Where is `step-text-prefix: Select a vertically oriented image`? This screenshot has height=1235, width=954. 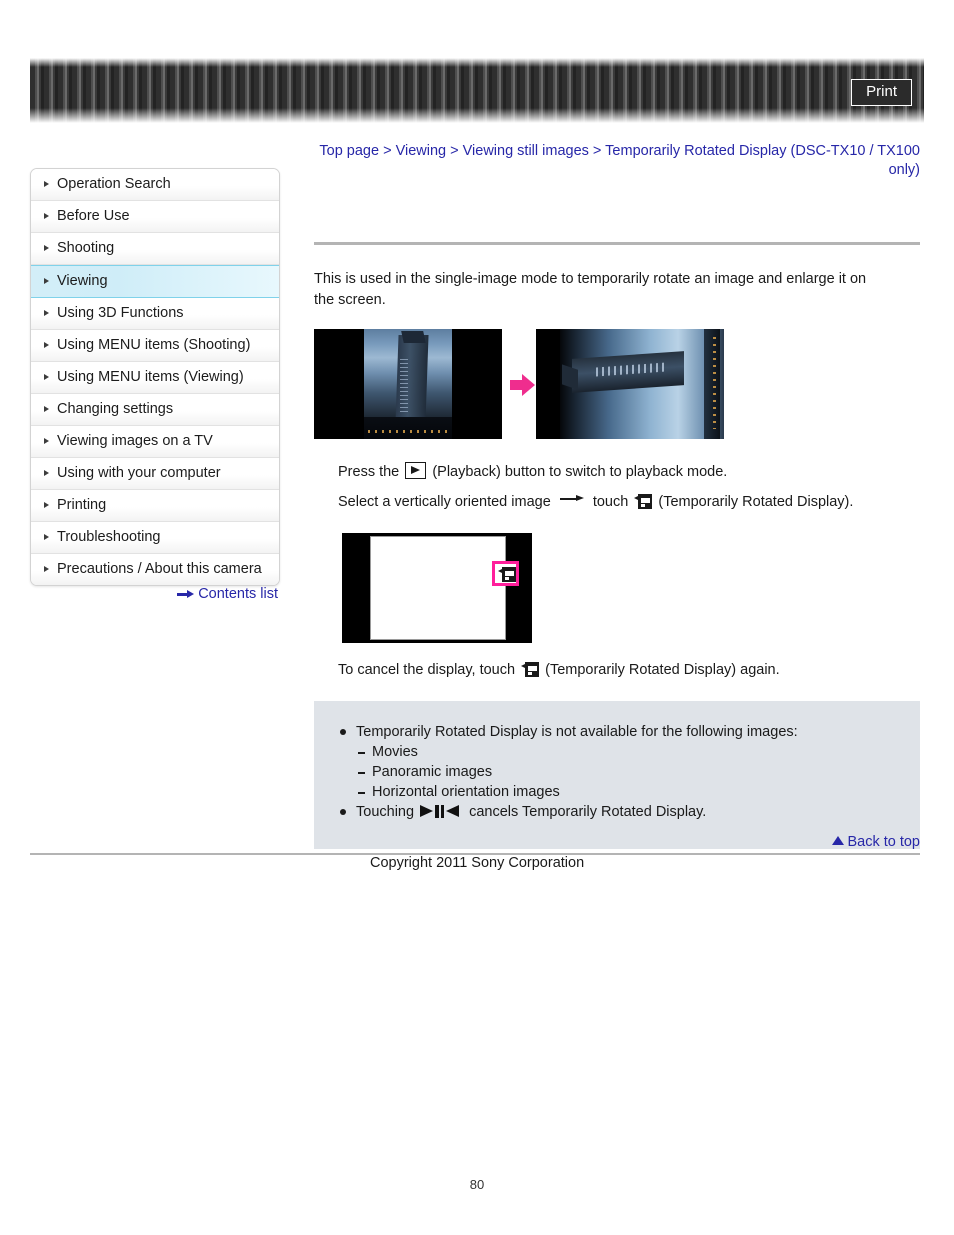 step-text-prefix: Select a vertically oriented image is located at coordinates (444, 502).